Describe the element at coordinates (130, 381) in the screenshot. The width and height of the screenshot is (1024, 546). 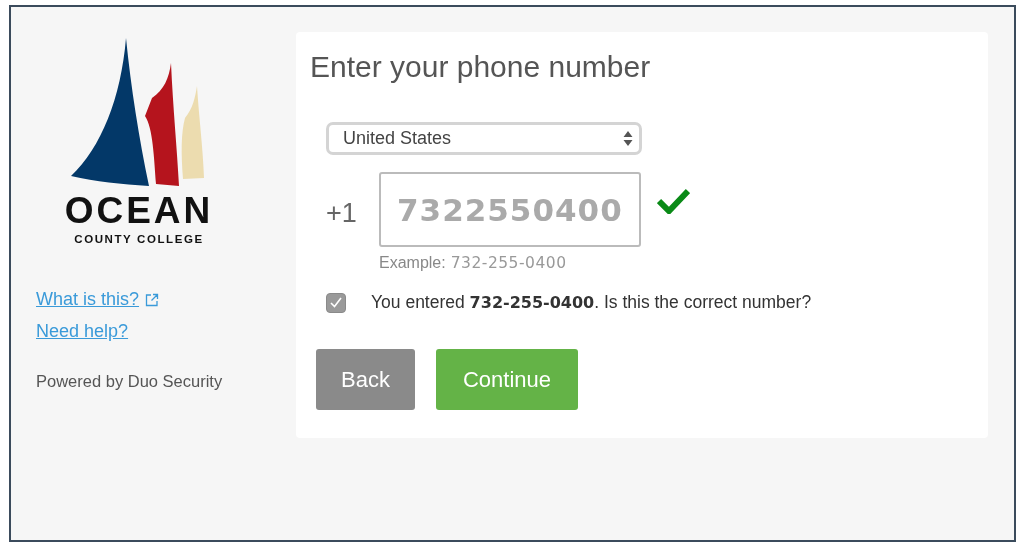
I see `powered-by-text: Powered by Duo Security` at that location.